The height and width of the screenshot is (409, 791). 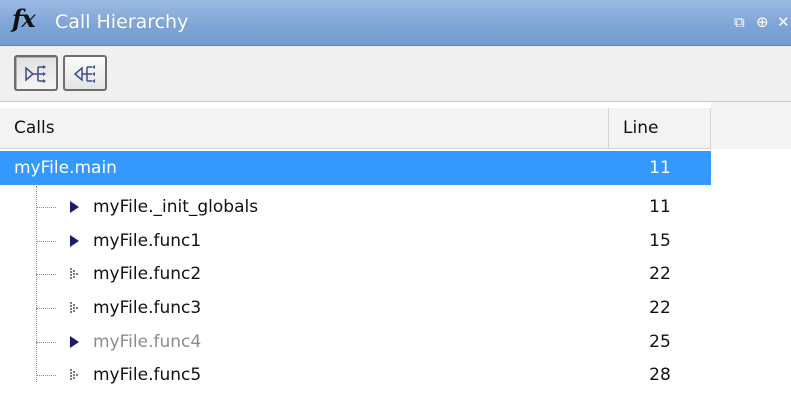 I want to click on tree-row: myFile._init_globals 11, so click(x=355, y=207).